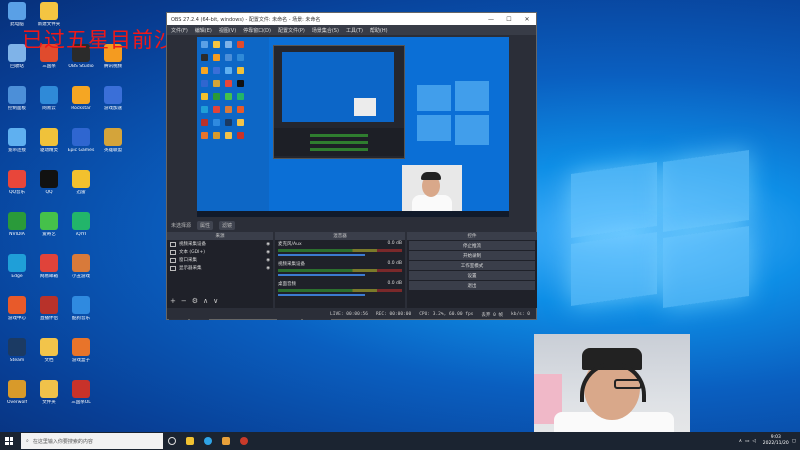 The image size is (800, 450). I want to click on desktop-icon-label: 网易云, so click(49, 108).